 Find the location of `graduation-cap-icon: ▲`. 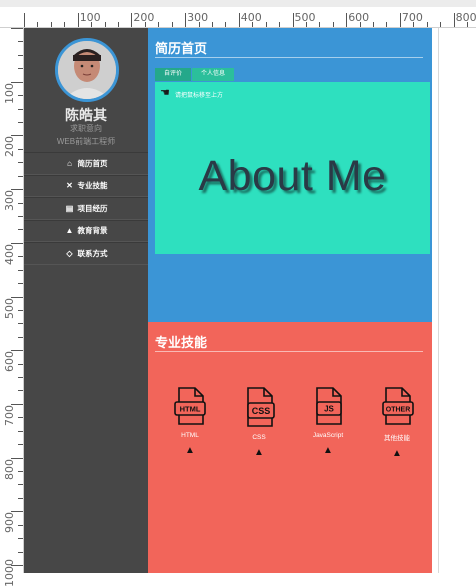

graduation-cap-icon: ▲ is located at coordinates (69, 231).